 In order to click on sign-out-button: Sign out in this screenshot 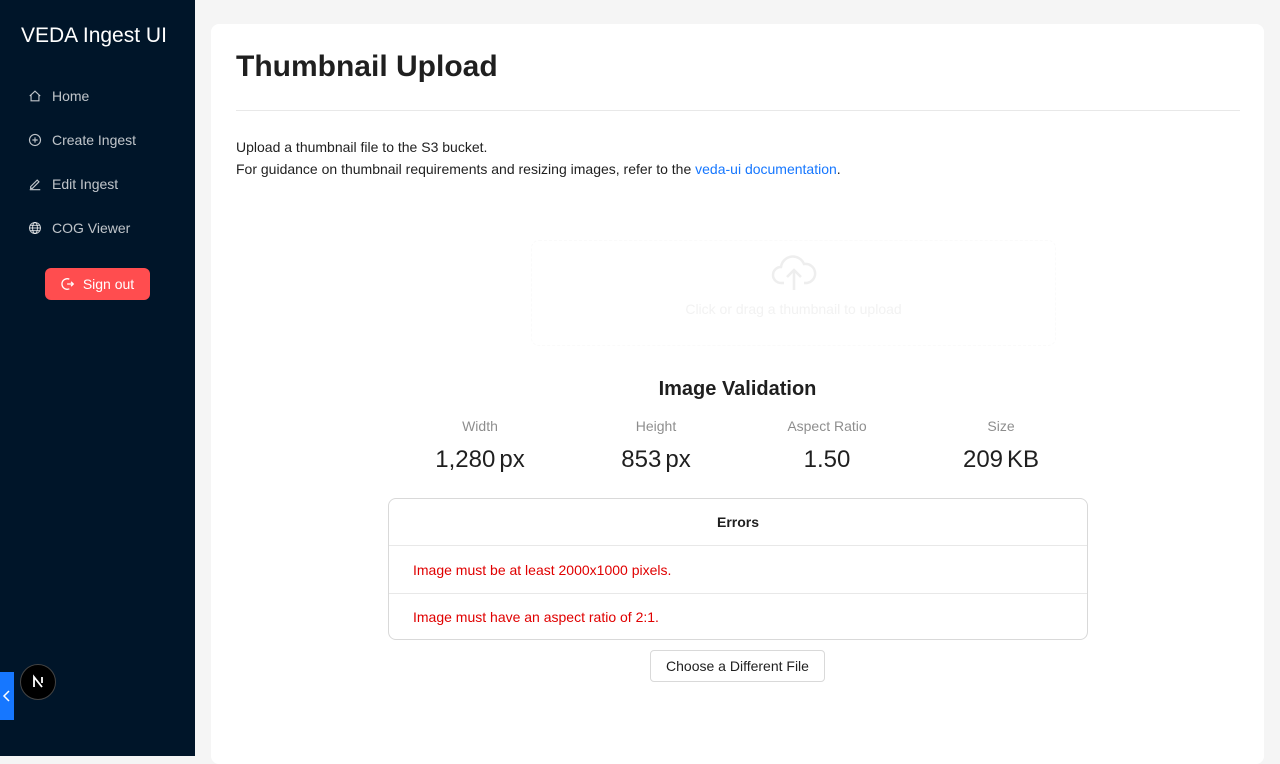, I will do `click(97, 284)`.